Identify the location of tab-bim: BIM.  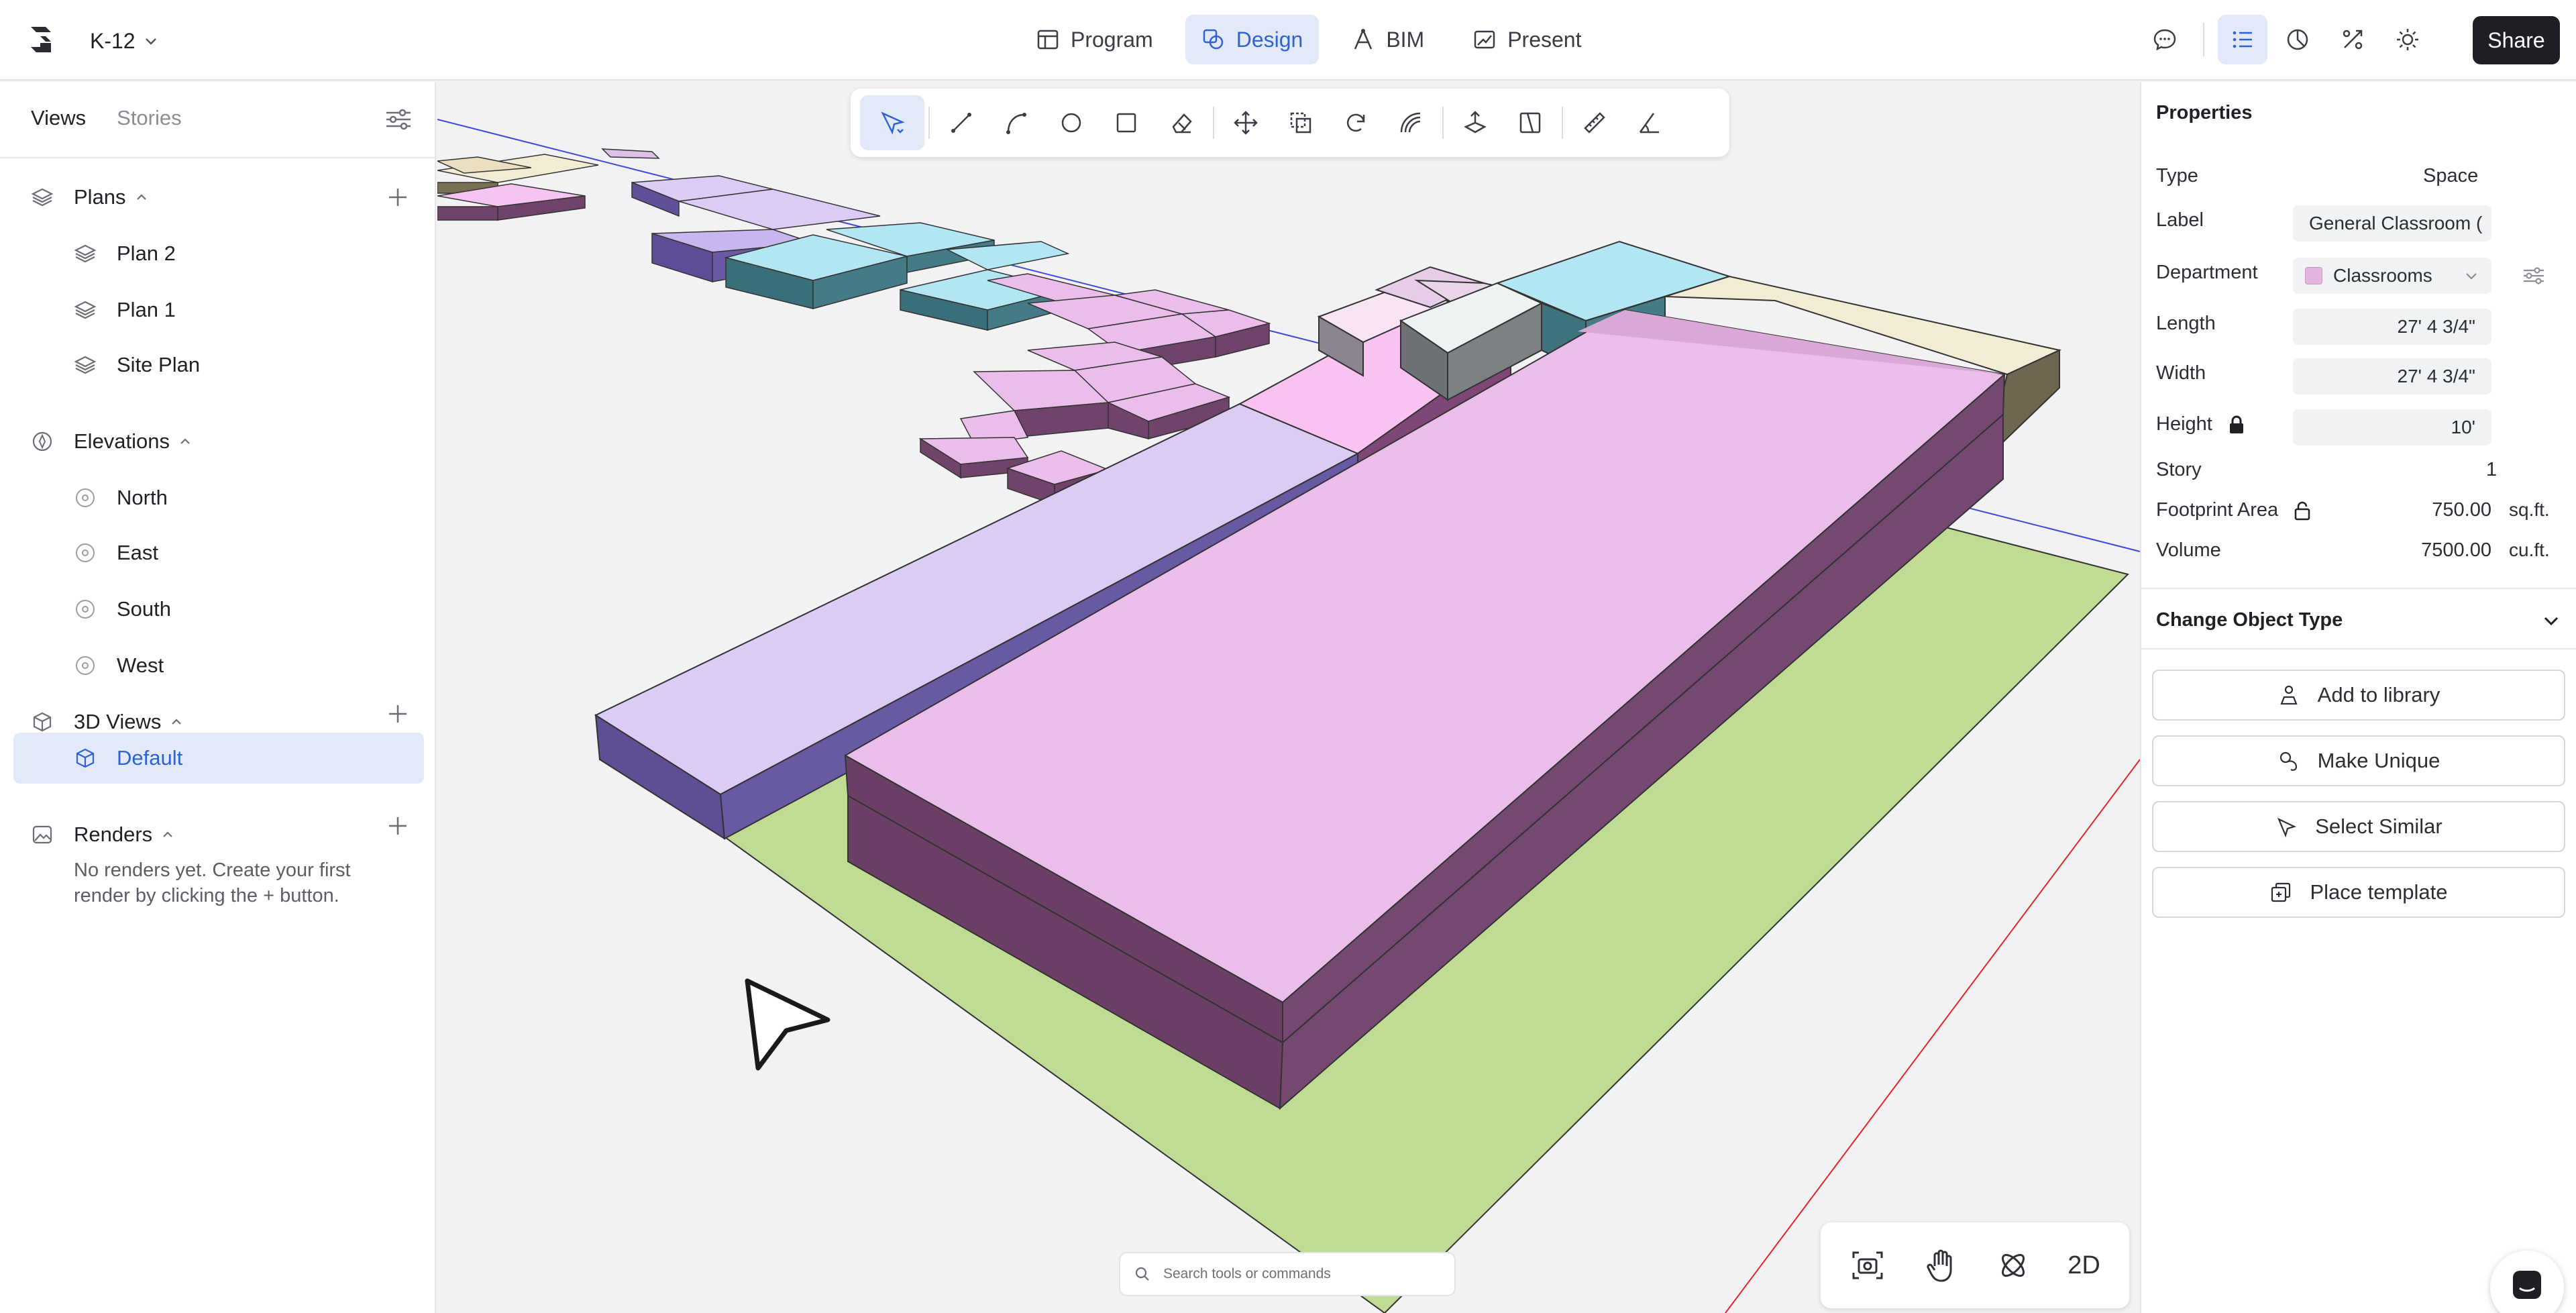
(1387, 39).